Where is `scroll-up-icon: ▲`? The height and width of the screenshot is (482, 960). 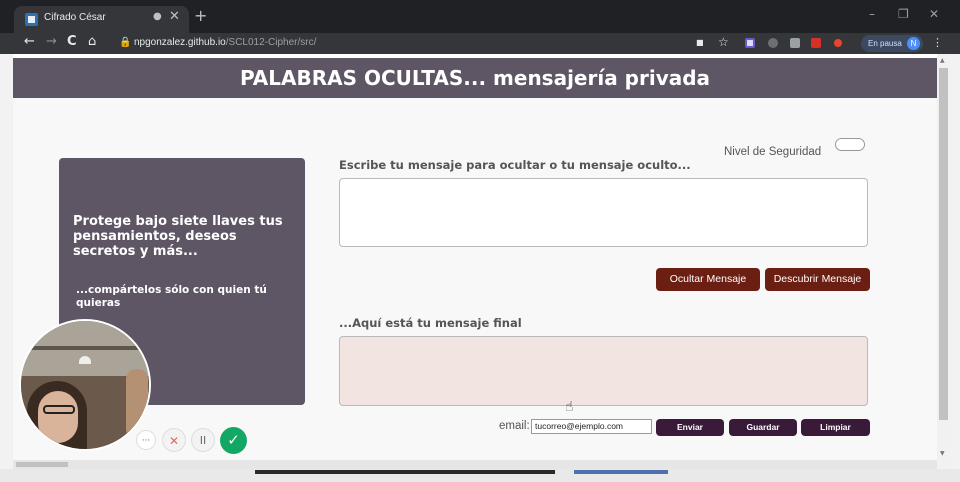 scroll-up-icon: ▲ is located at coordinates (942, 60).